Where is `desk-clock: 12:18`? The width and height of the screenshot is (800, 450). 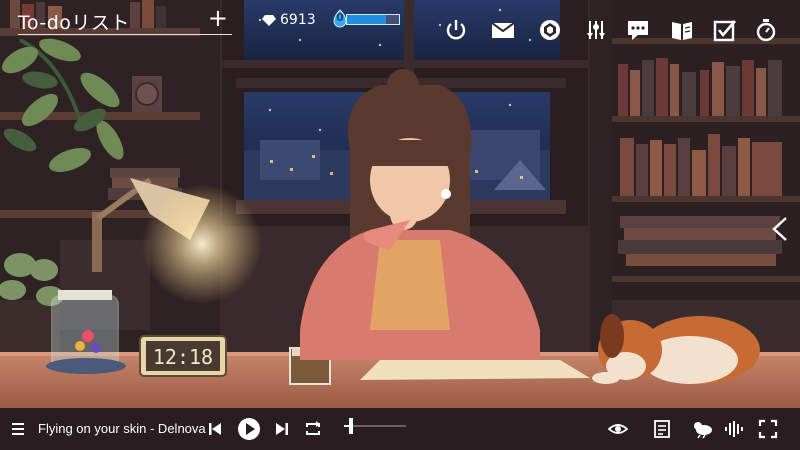 desk-clock: 12:18 is located at coordinates (183, 356).